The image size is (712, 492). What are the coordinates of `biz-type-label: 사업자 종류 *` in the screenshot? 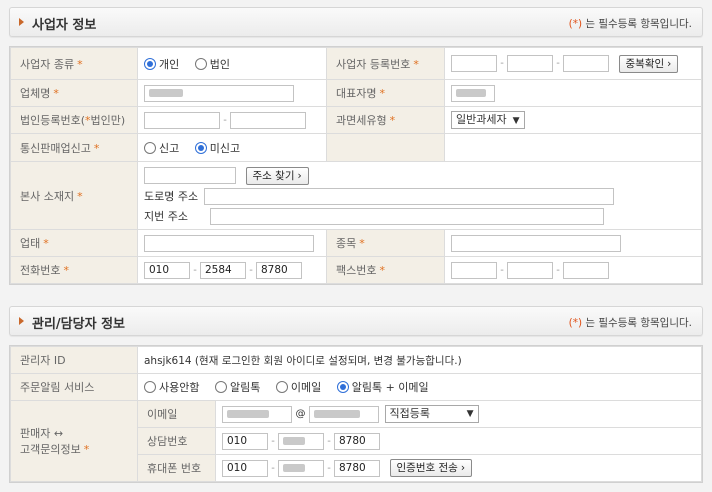 It's located at (74, 63).